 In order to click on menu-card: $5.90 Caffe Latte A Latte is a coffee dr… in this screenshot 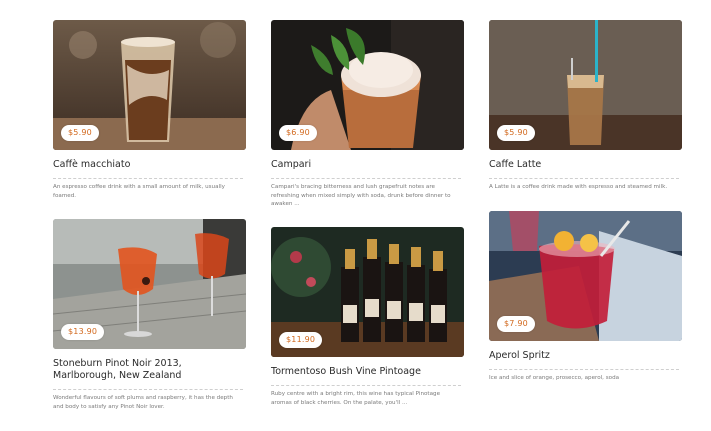, I will do `click(585, 106)`.